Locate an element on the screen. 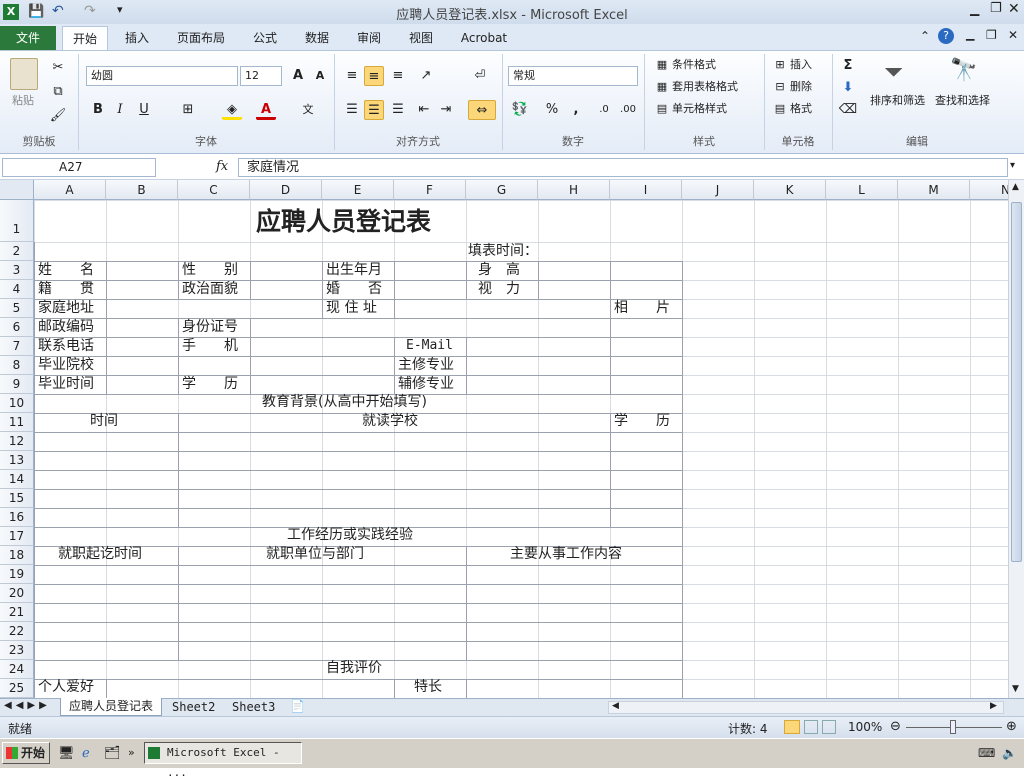 The width and height of the screenshot is (1024, 783). accounting-icon: 💱 is located at coordinates (520, 110).